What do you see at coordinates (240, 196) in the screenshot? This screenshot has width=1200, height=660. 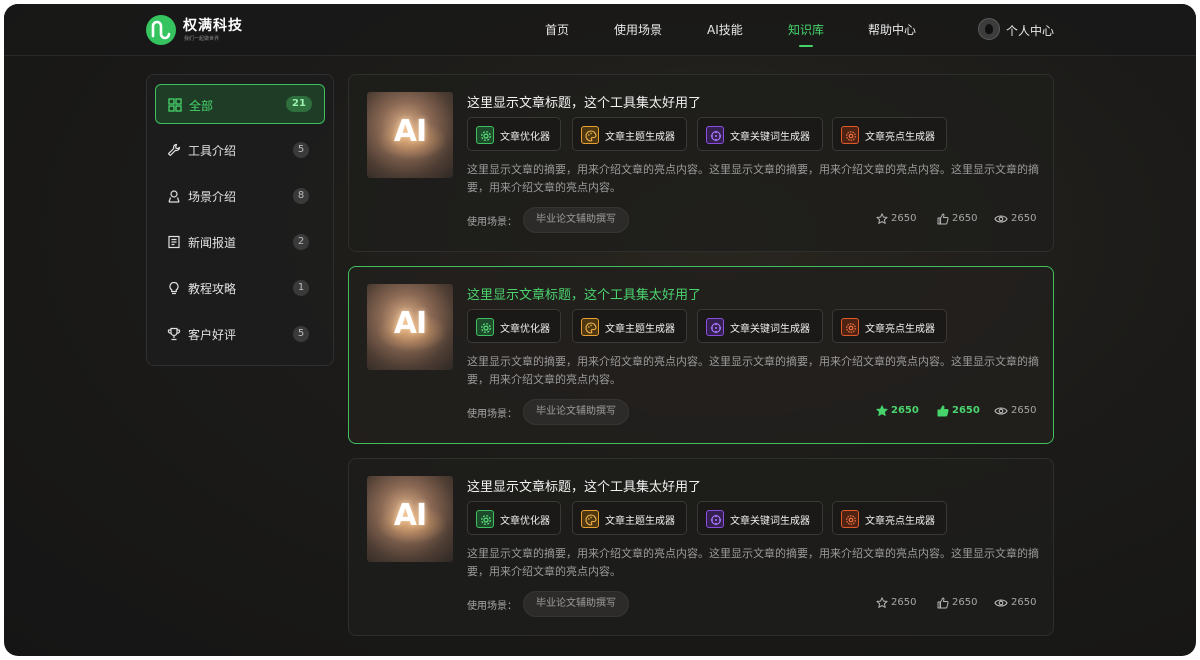 I see `sidebar-item-scenes: 场景介绍 8` at bounding box center [240, 196].